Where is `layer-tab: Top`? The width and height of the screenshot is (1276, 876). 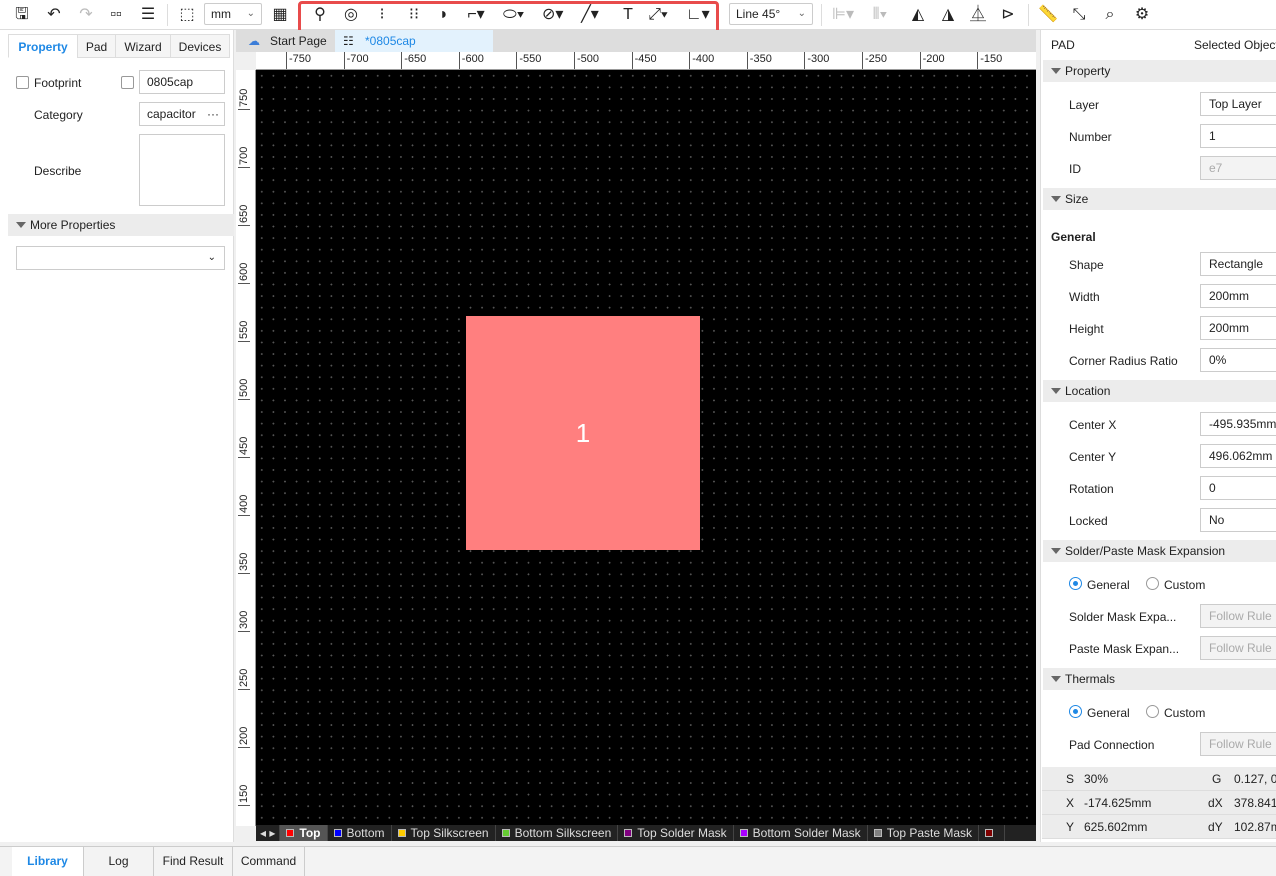
layer-tab: Top is located at coordinates (304, 833).